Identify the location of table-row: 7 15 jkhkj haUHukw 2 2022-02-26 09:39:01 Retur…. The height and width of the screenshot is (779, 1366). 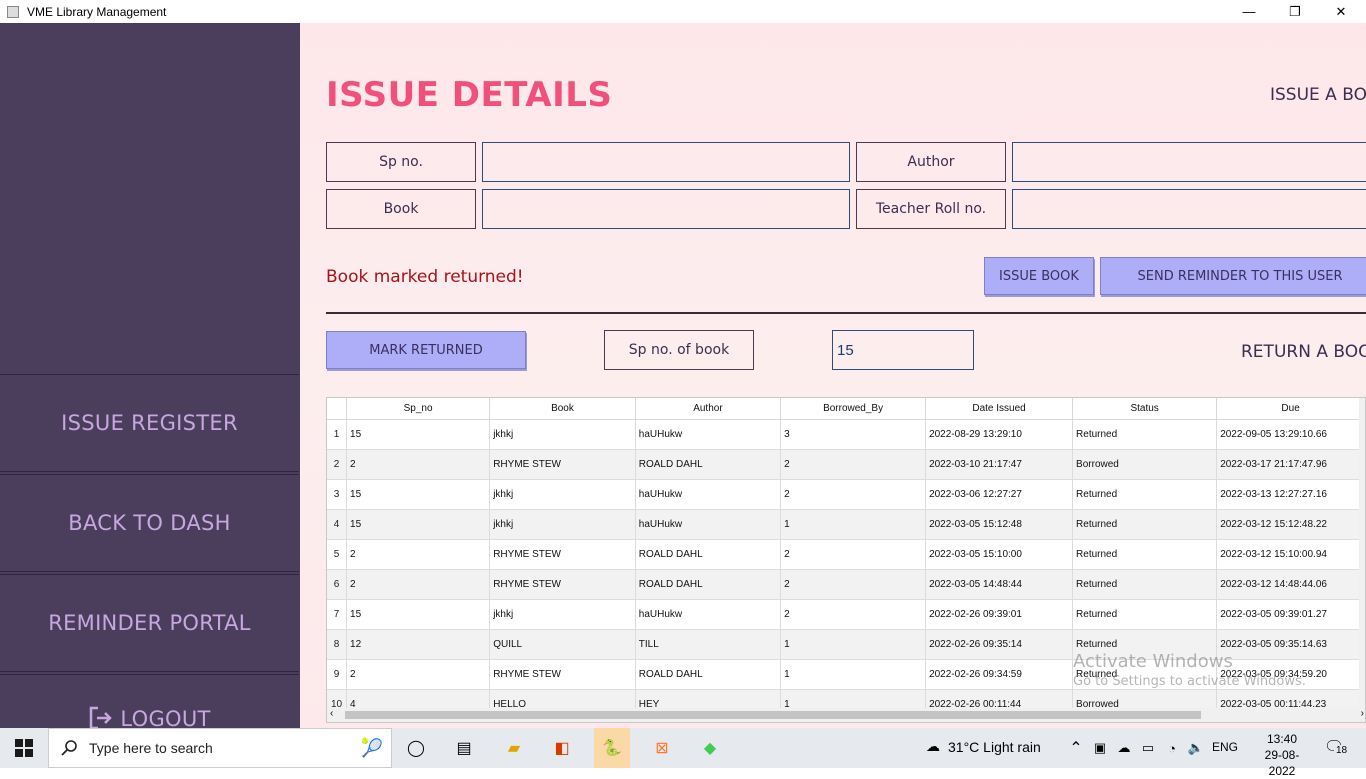
(846, 614).